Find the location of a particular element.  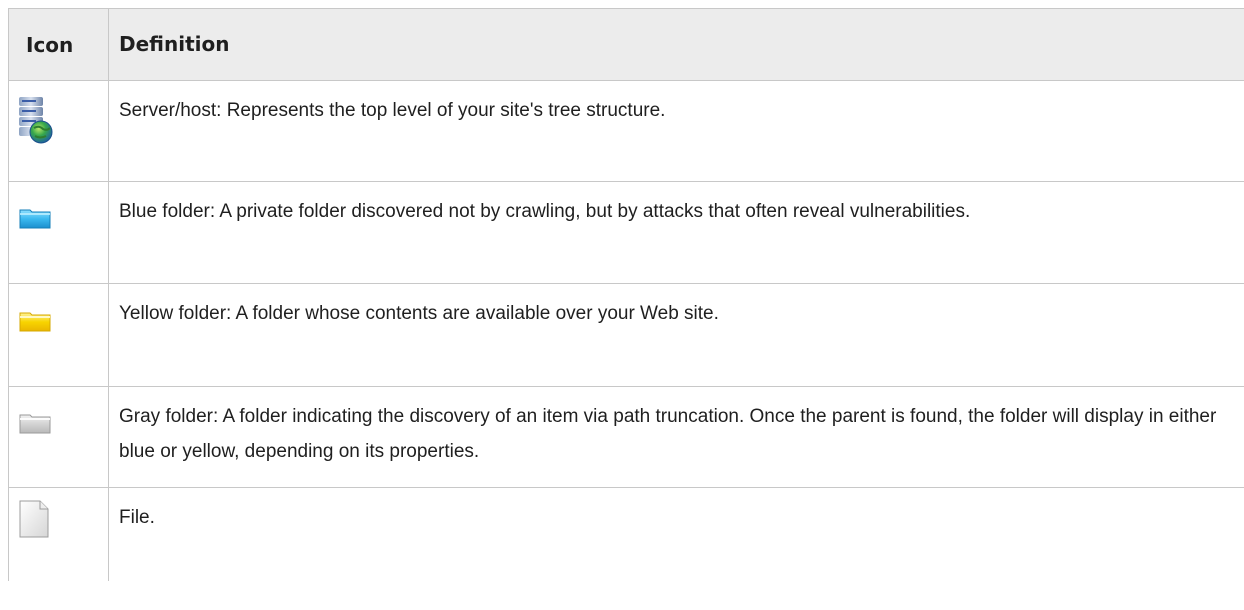

table-header-row: Icon Definition is located at coordinates (626, 44).